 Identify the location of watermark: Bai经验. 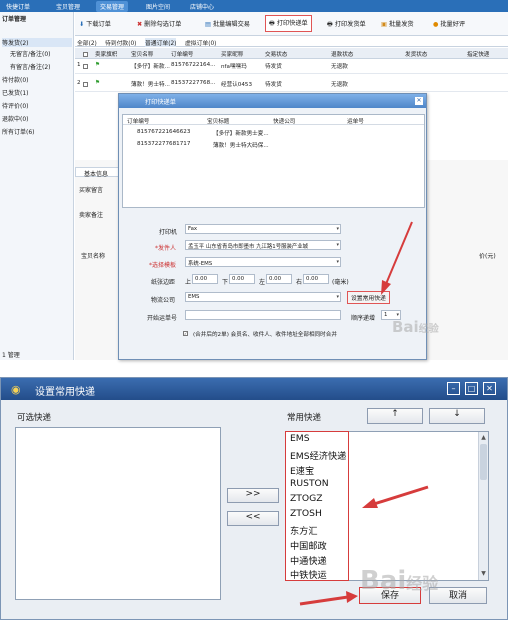
(399, 581).